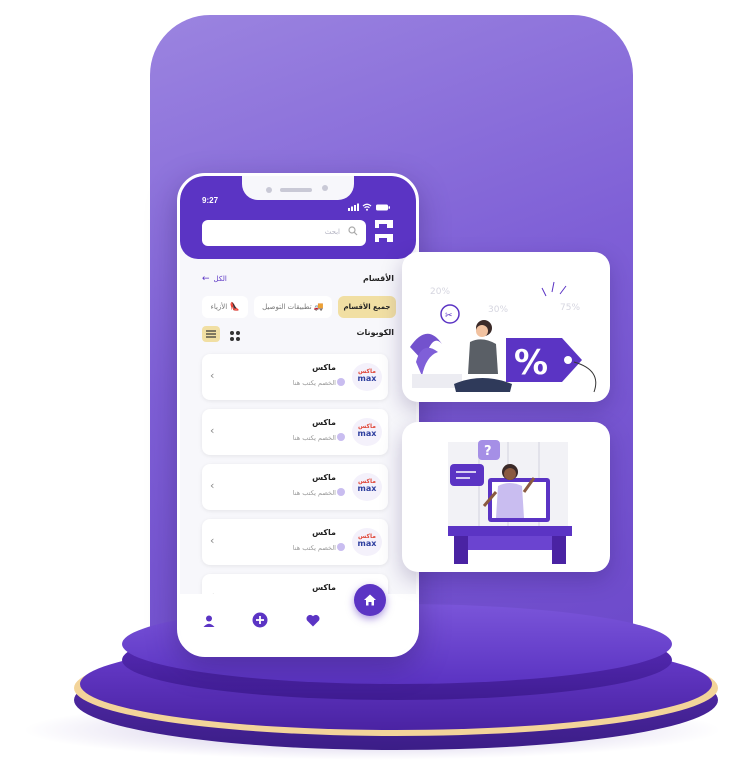 The width and height of the screenshot is (744, 771). What do you see at coordinates (234, 306) in the screenshot?
I see `shoe-icon: 👠` at bounding box center [234, 306].